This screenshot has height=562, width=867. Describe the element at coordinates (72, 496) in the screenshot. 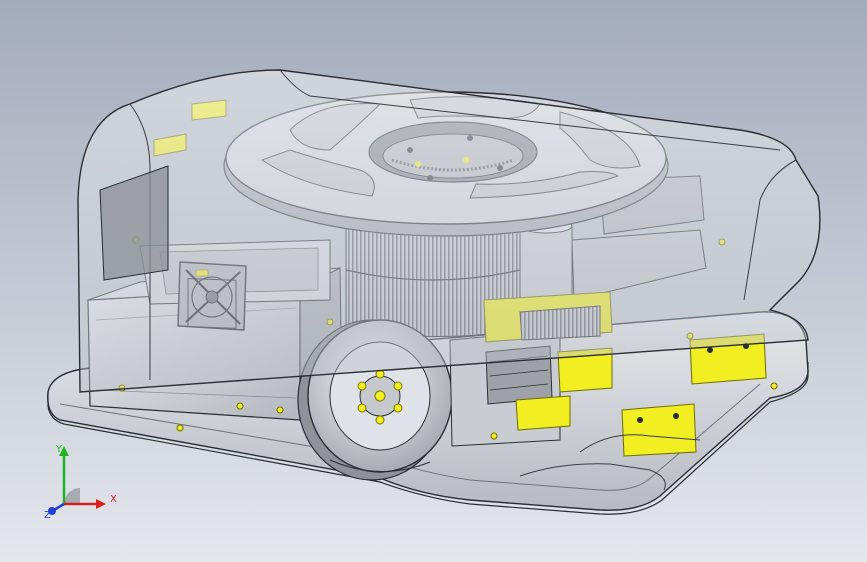

I see `triad-plane` at that location.